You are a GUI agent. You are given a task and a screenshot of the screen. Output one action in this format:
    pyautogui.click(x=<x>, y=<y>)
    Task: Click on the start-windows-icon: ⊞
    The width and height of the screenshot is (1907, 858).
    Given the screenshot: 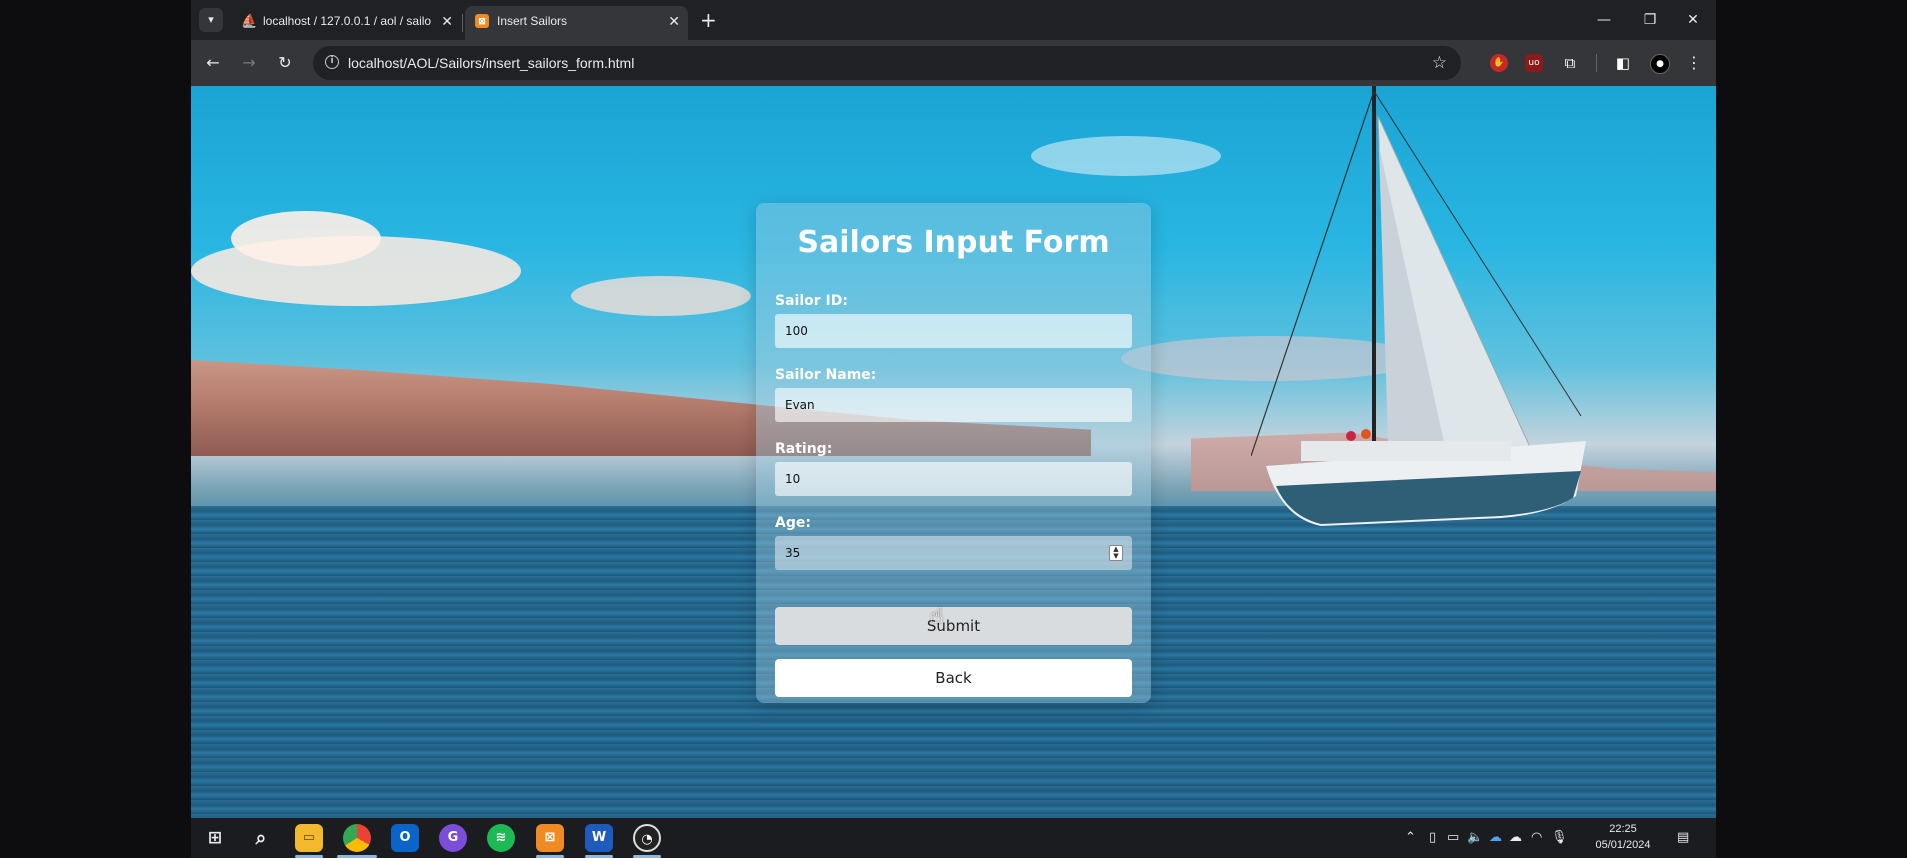 What is the action you would take?
    pyautogui.click(x=215, y=838)
    